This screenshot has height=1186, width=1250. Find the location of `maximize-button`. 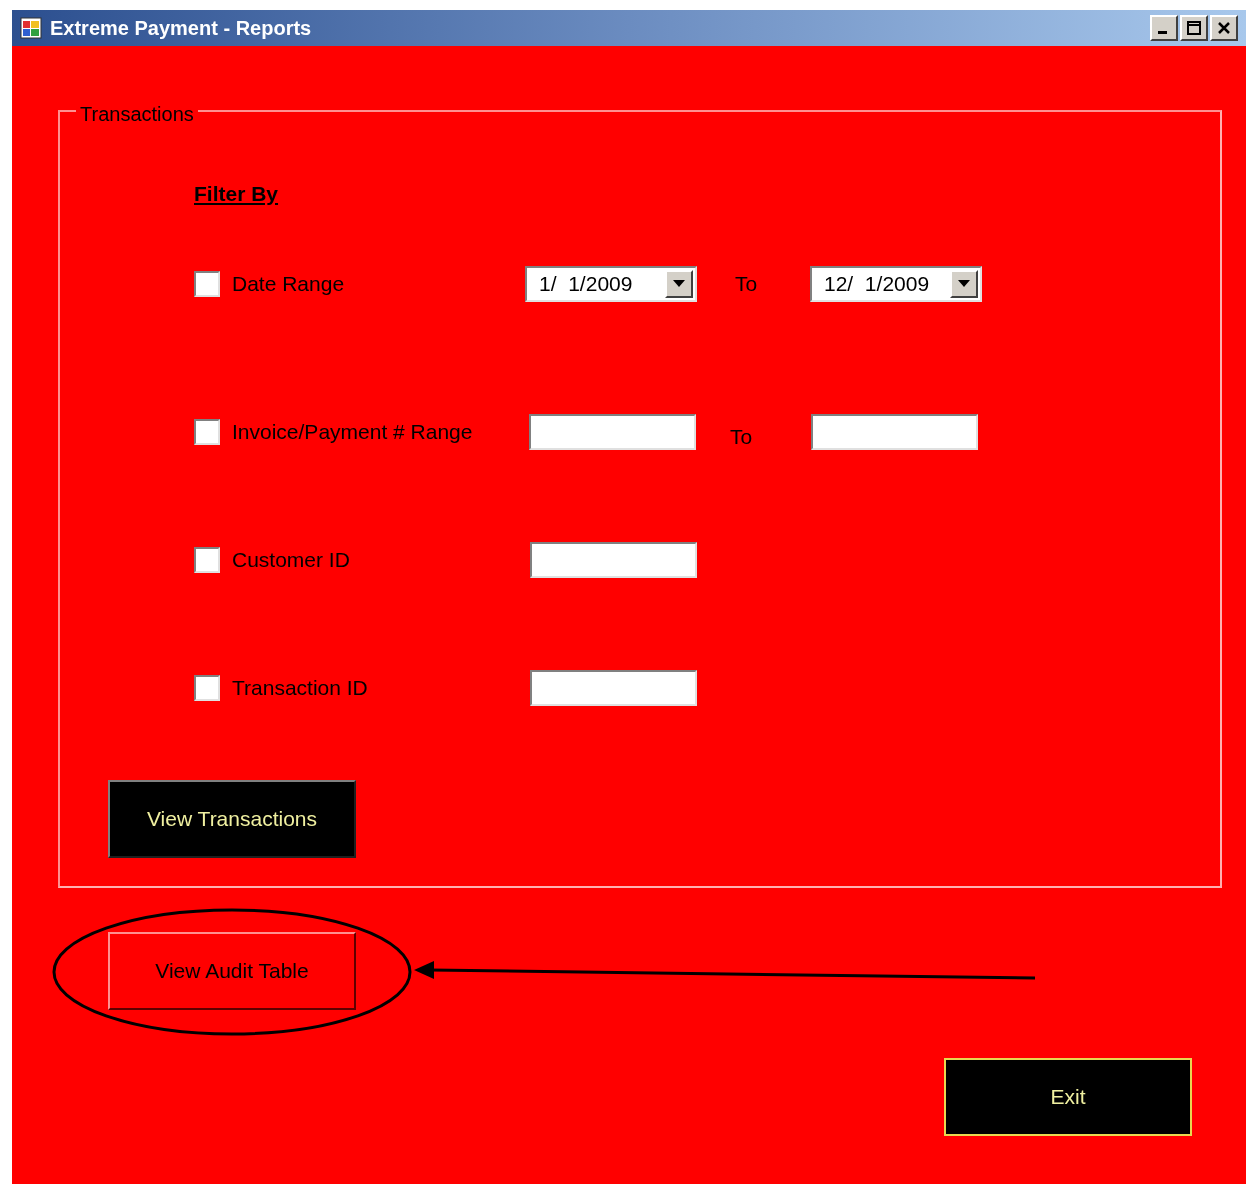

maximize-button is located at coordinates (1194, 28).